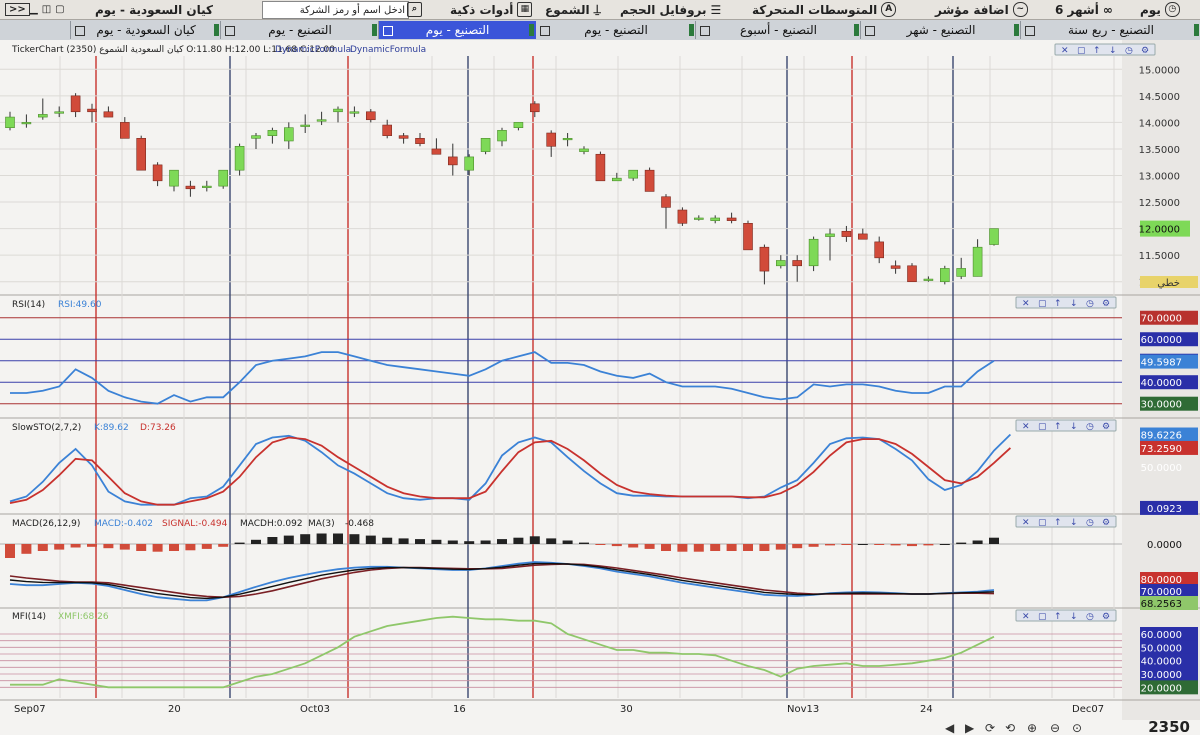 The image size is (1200, 735). What do you see at coordinates (778, 30) in the screenshot?
I see `tab-manufacturing-week: التصنيع - أسبوع` at bounding box center [778, 30].